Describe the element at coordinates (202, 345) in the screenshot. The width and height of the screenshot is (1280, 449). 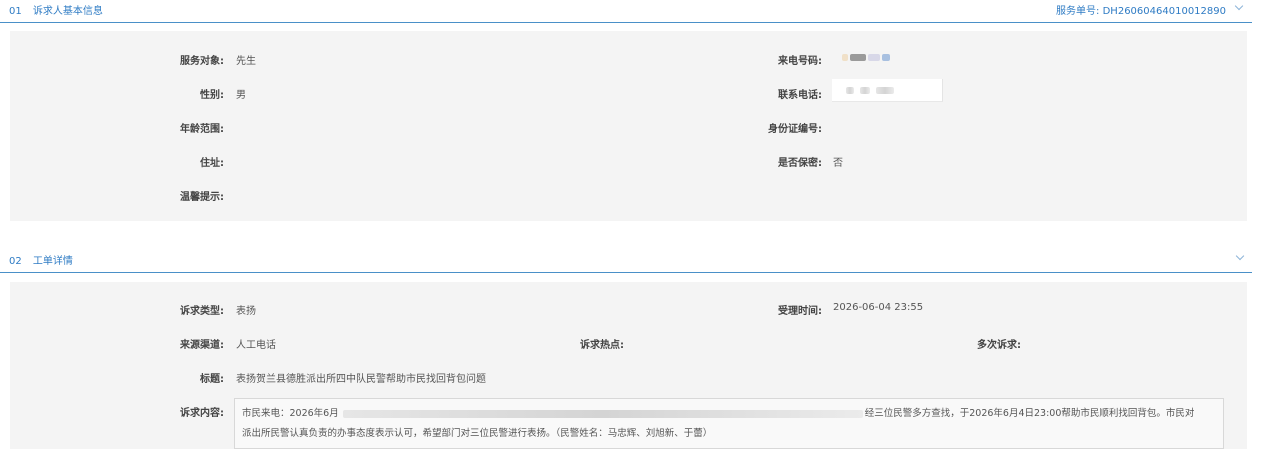
I see `source-channel-label: 来源渠道:` at that location.